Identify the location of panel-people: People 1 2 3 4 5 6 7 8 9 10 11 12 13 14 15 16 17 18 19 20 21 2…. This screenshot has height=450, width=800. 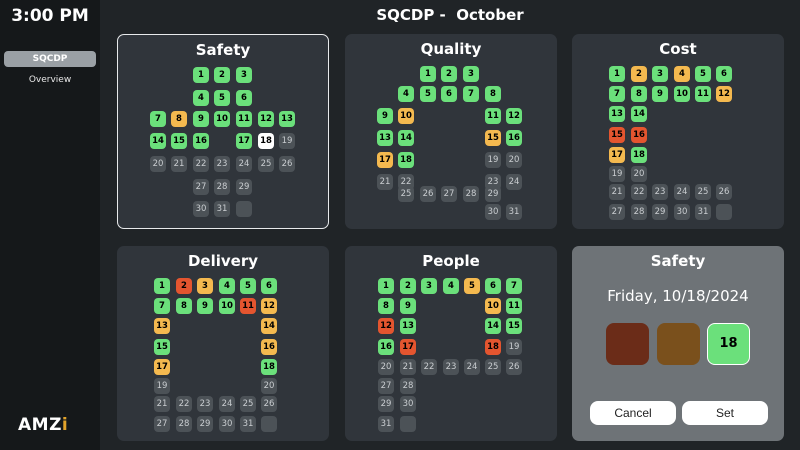
(451, 343).